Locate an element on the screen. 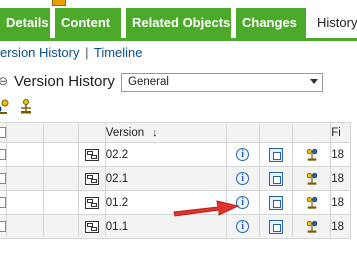 The image size is (357, 264). tab-label: History is located at coordinates (337, 22).